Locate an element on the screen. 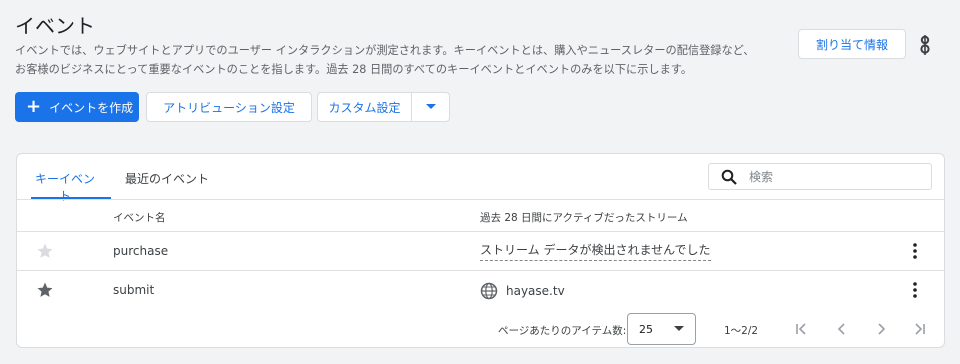  previous-page-icon is located at coordinates (842, 329).